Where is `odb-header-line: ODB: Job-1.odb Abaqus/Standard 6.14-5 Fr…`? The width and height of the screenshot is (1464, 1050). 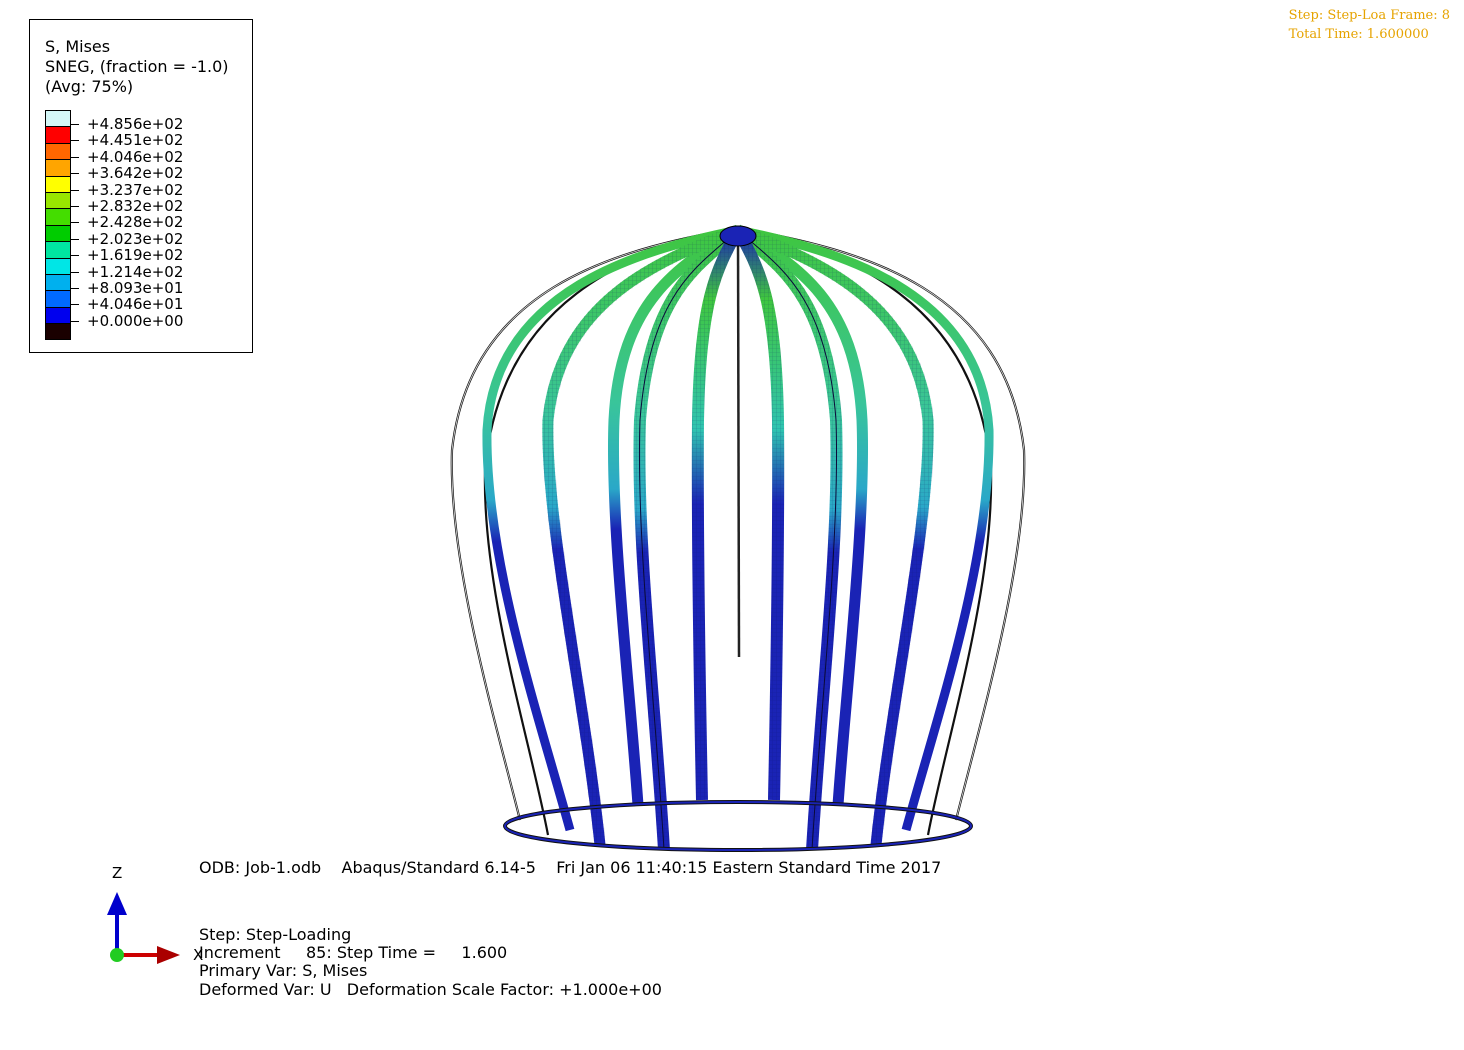
odb-header-line: ODB: Job-1.odb Abaqus/Standard 6.14-5 Fr… is located at coordinates (570, 868).